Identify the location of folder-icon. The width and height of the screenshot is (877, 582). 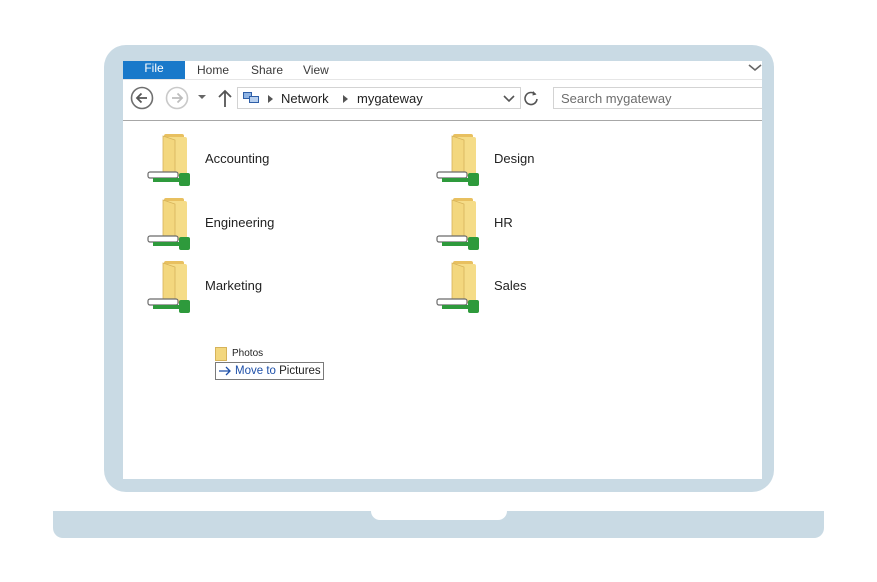
(221, 354).